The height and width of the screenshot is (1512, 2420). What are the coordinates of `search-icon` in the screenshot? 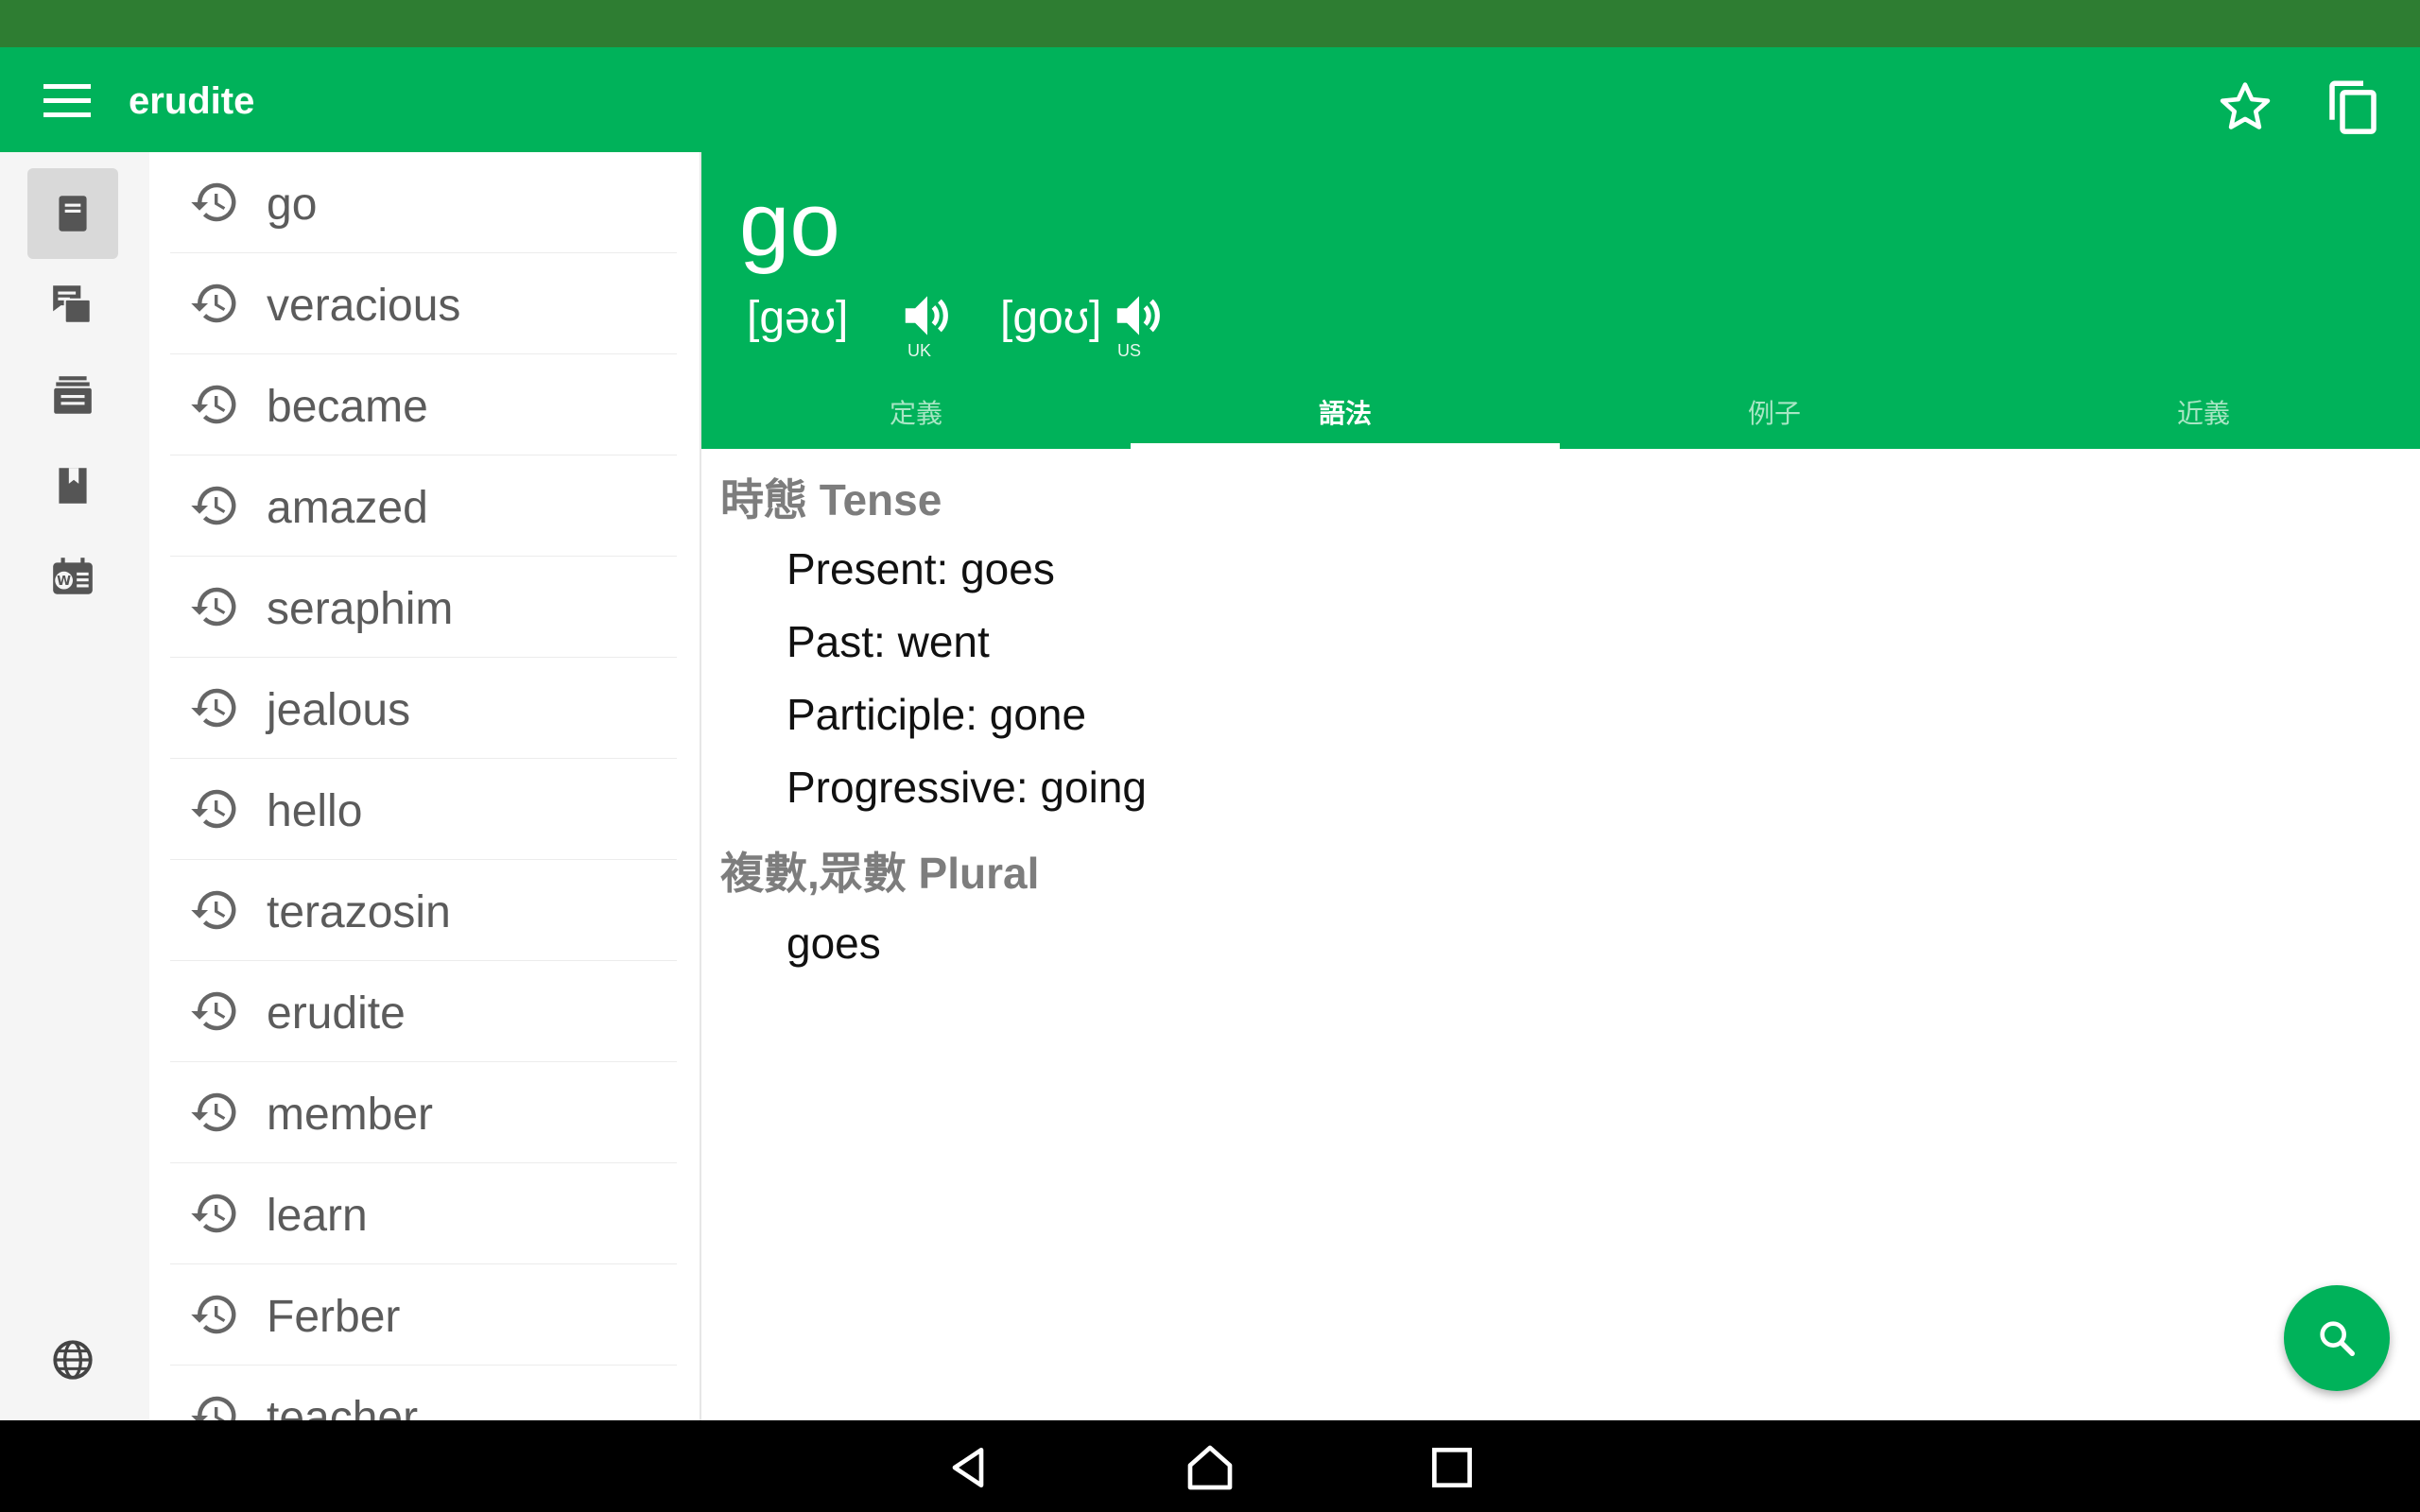 It's located at (2338, 1338).